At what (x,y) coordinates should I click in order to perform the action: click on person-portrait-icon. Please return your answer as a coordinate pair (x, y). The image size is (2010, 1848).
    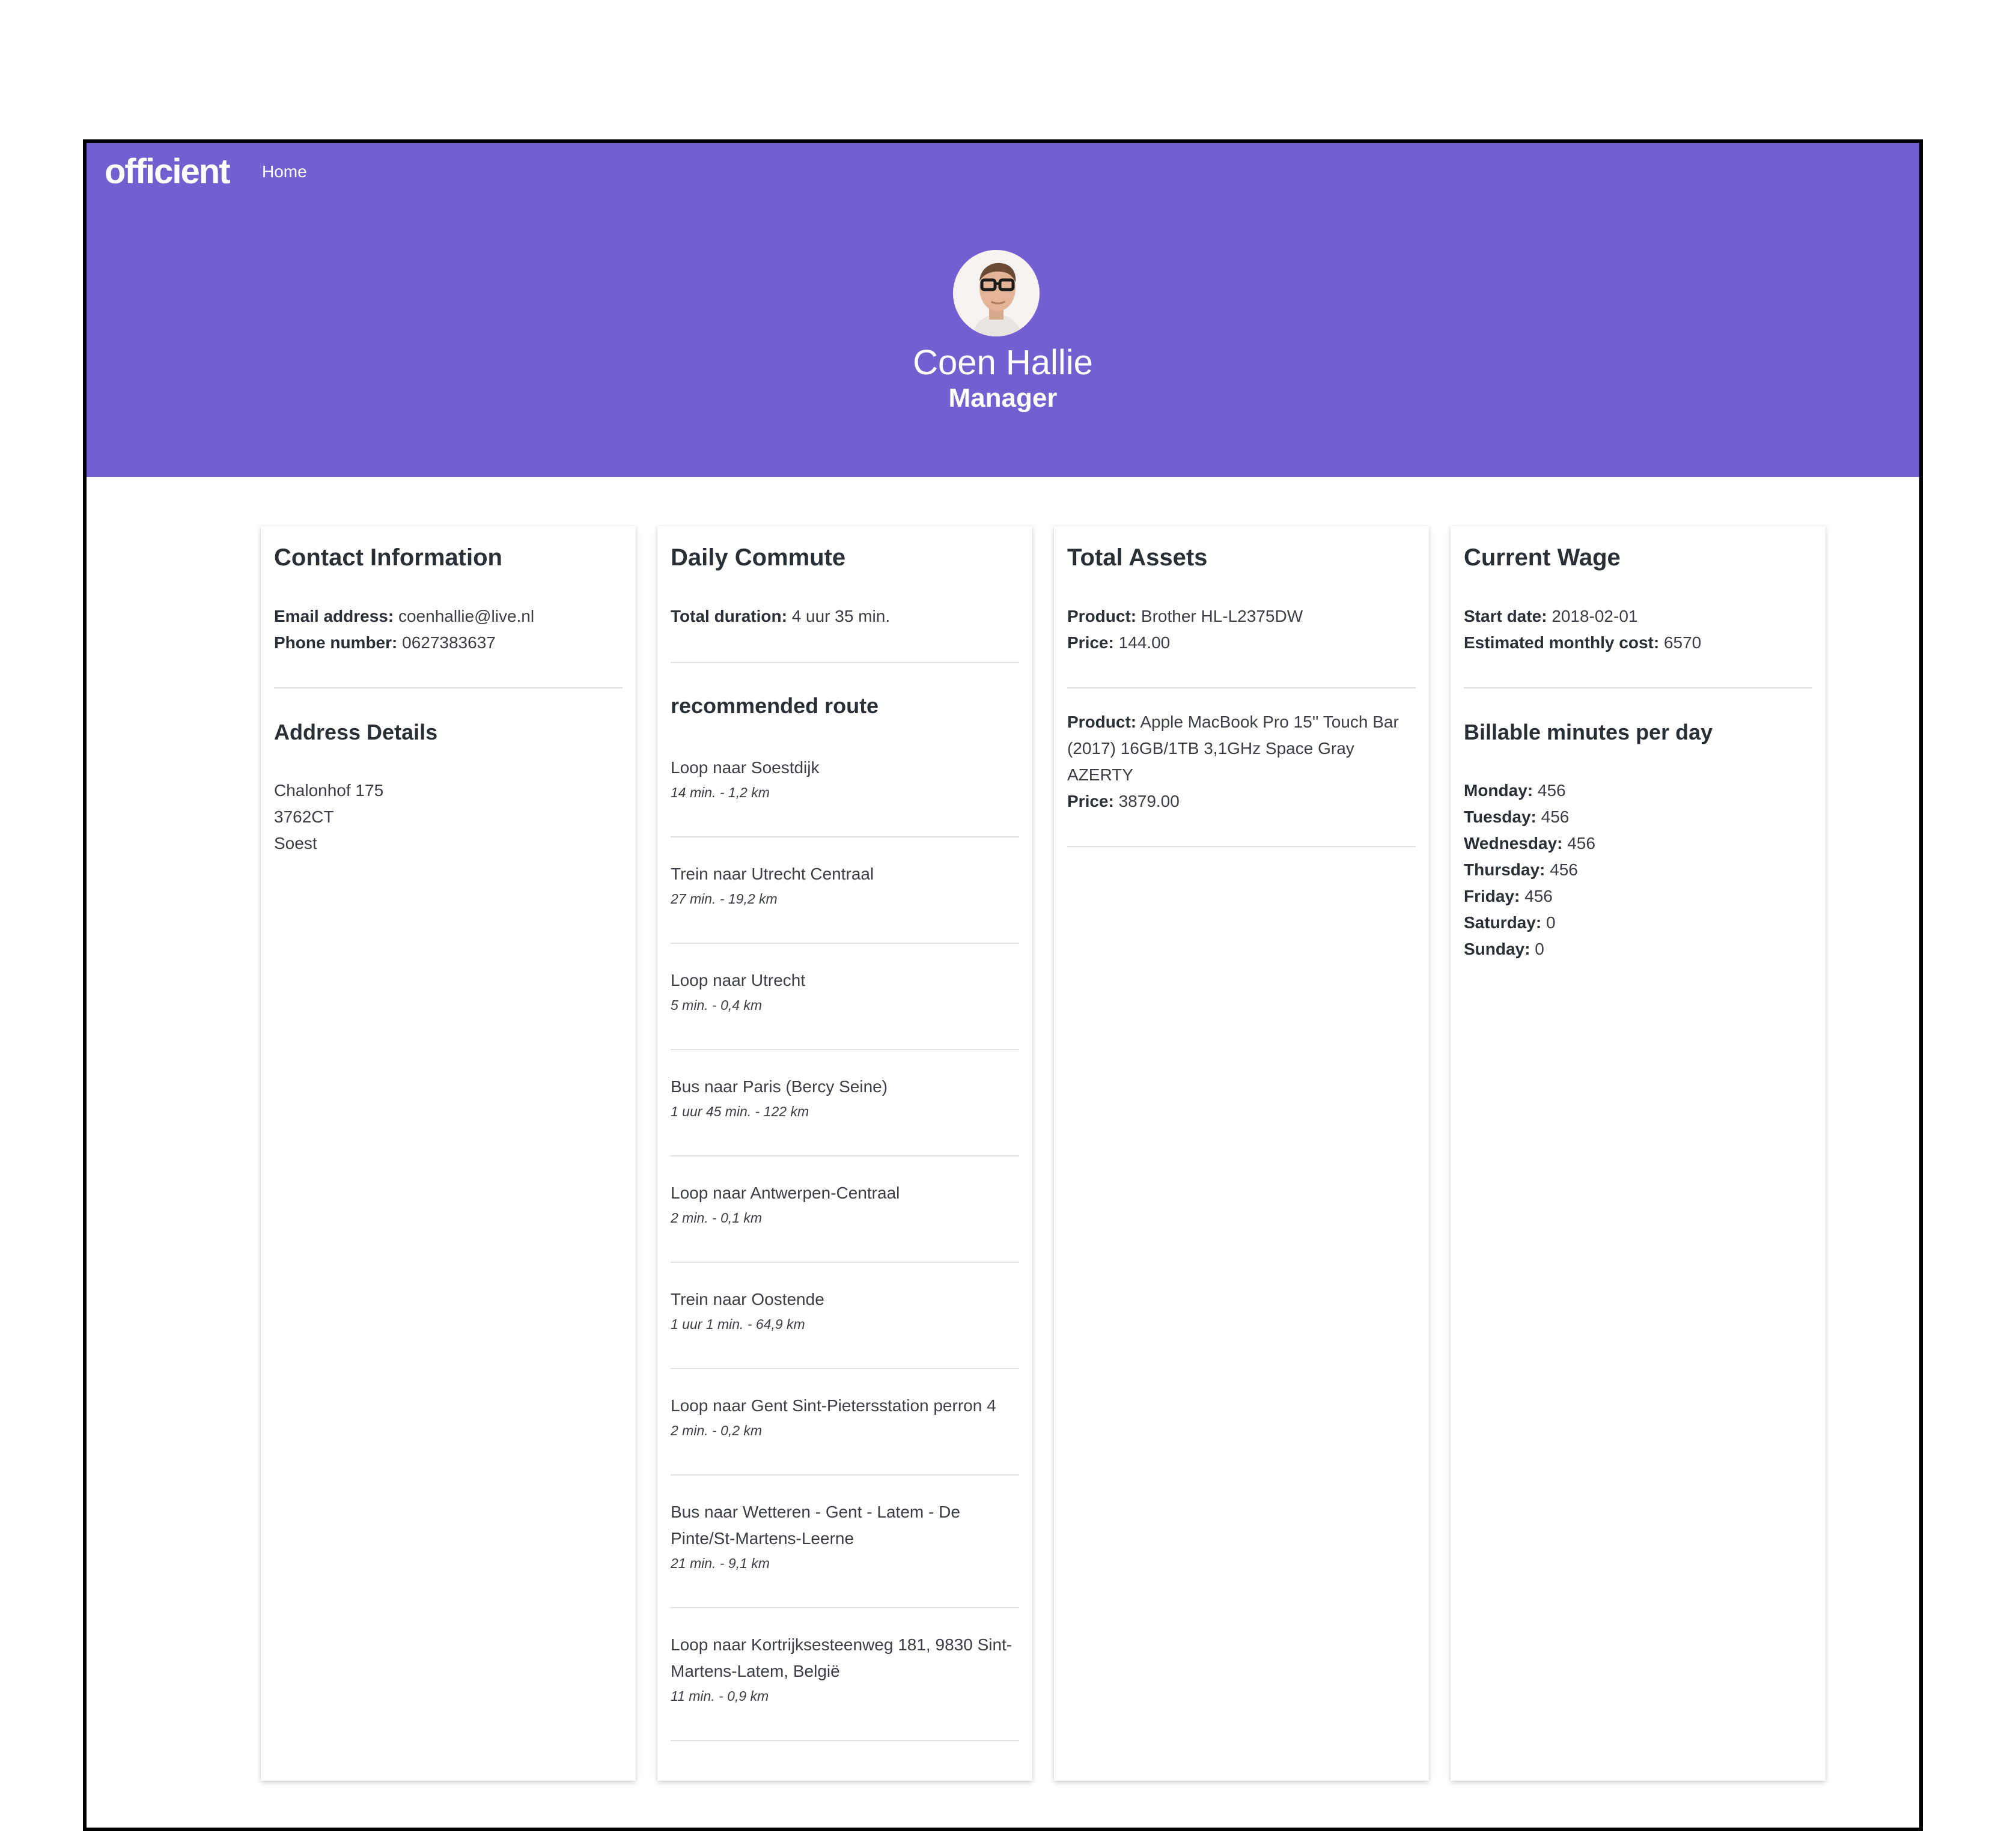
    Looking at the image, I should click on (996, 293).